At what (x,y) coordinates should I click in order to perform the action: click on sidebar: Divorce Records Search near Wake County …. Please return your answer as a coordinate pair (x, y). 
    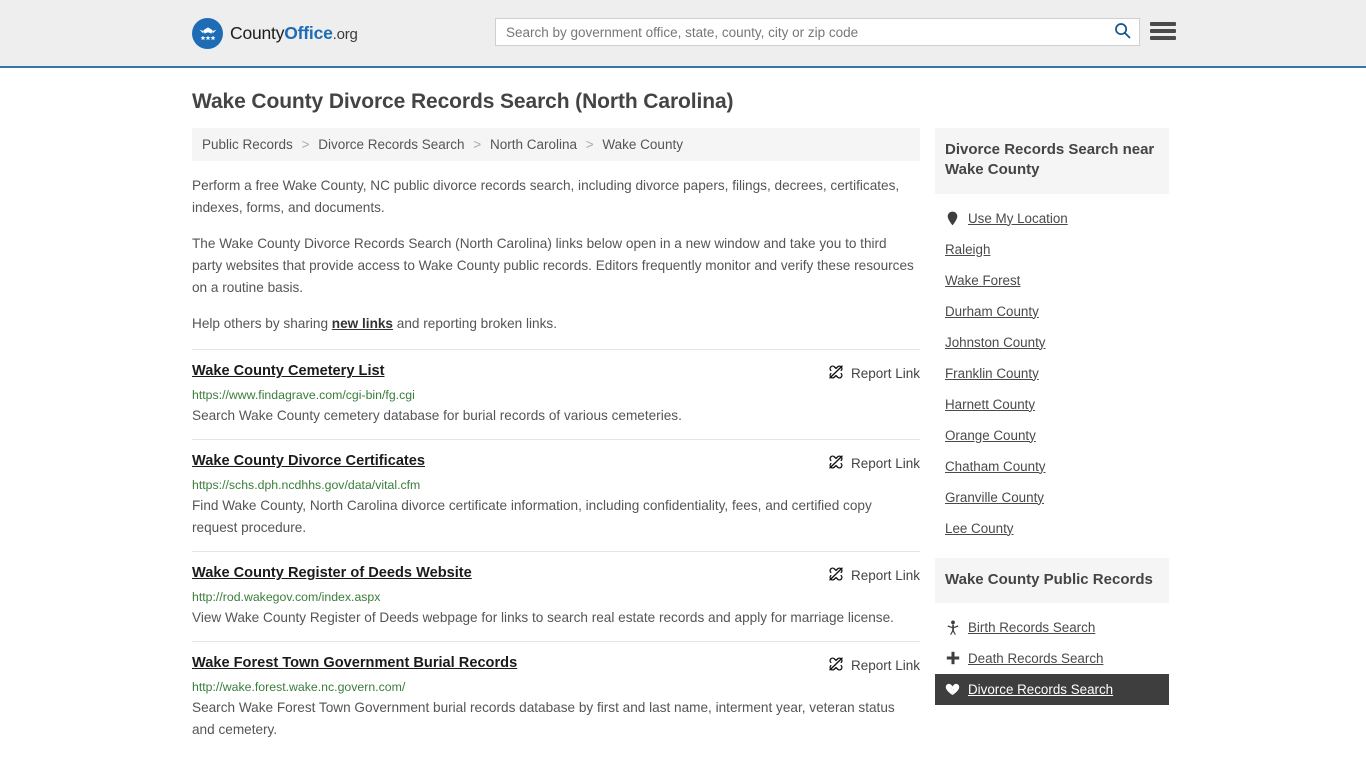
    Looking at the image, I should click on (1052, 423).